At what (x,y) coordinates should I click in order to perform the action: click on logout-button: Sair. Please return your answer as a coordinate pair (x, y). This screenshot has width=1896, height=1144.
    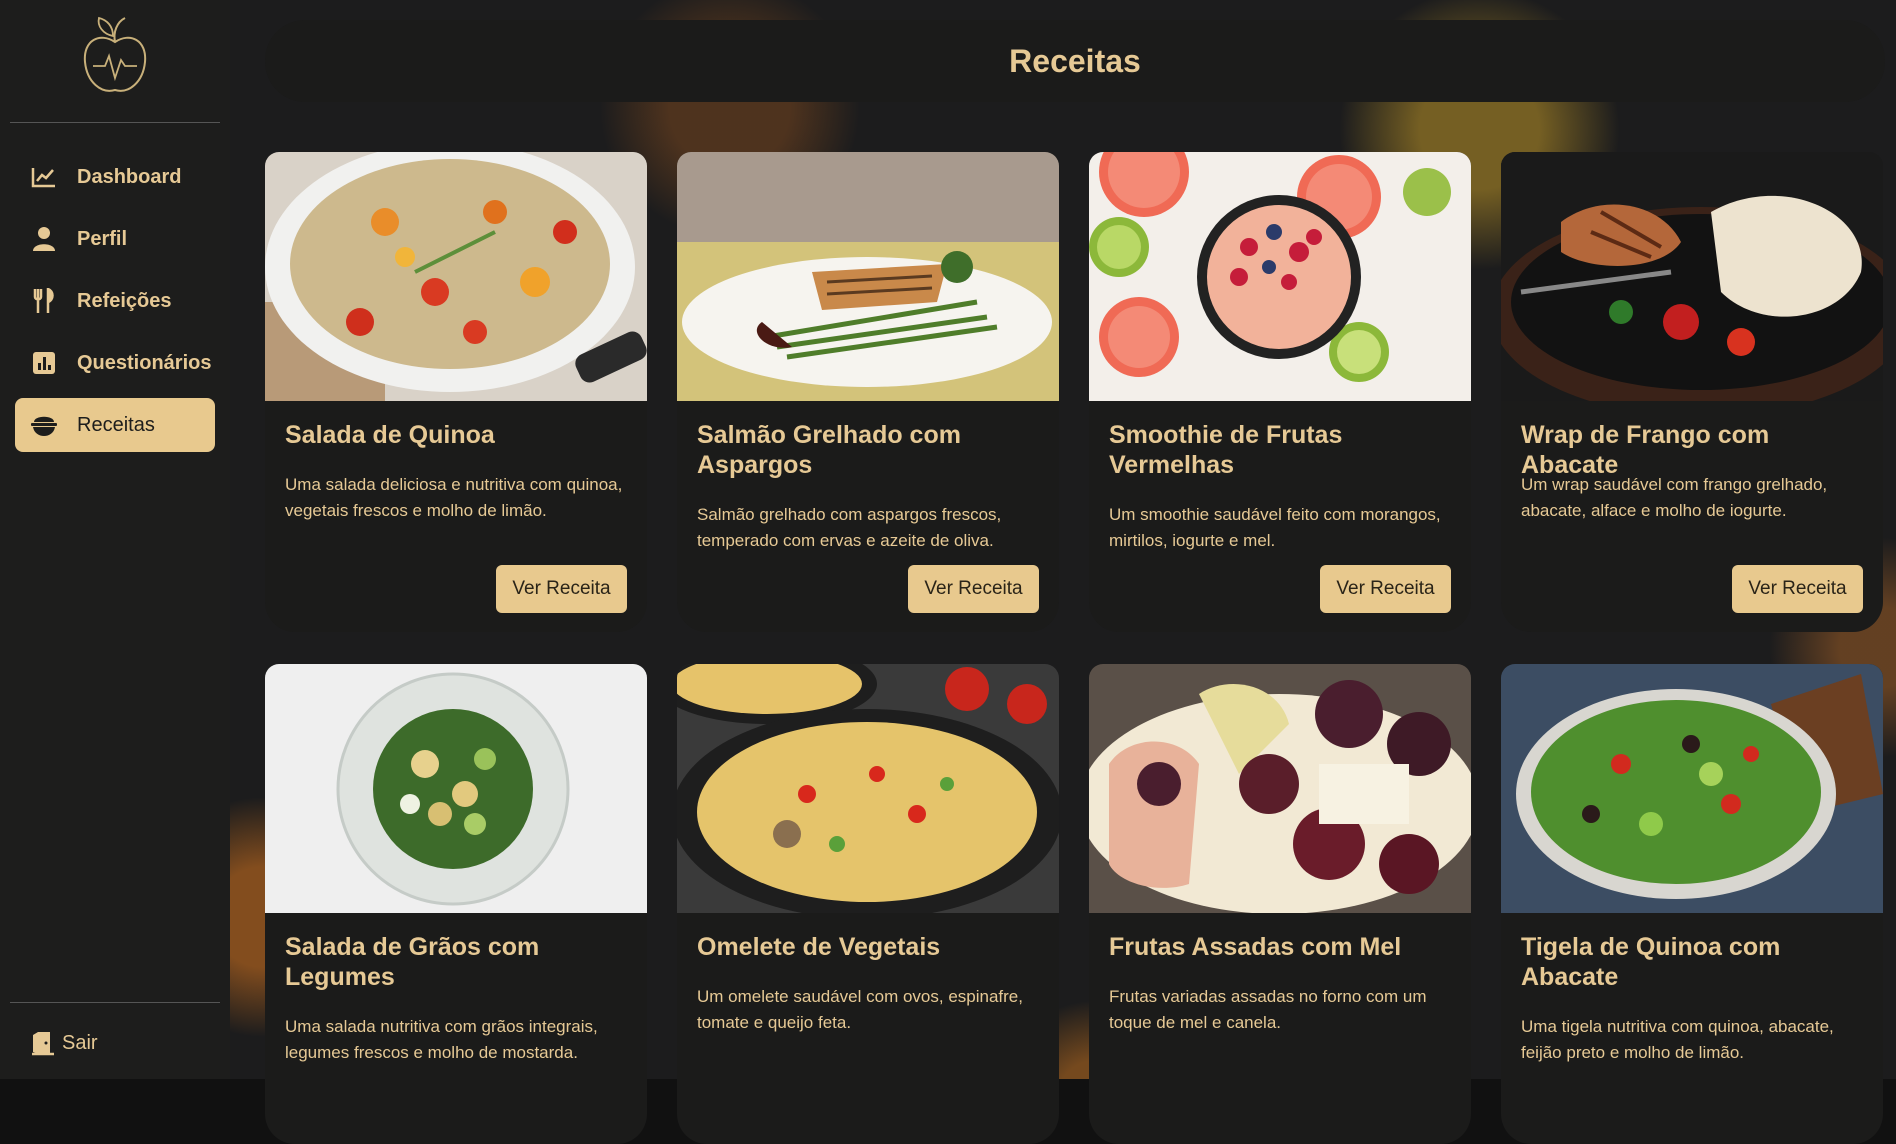
    Looking at the image, I should click on (64, 1043).